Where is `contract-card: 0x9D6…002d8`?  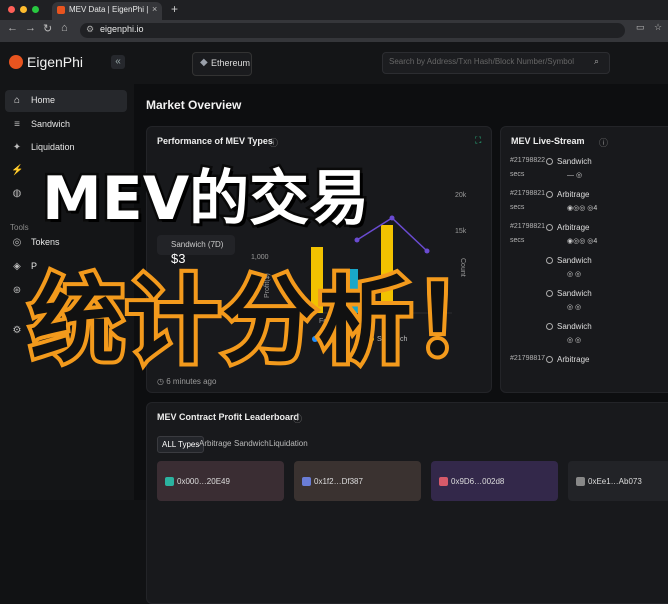 contract-card: 0x9D6…002d8 is located at coordinates (494, 481).